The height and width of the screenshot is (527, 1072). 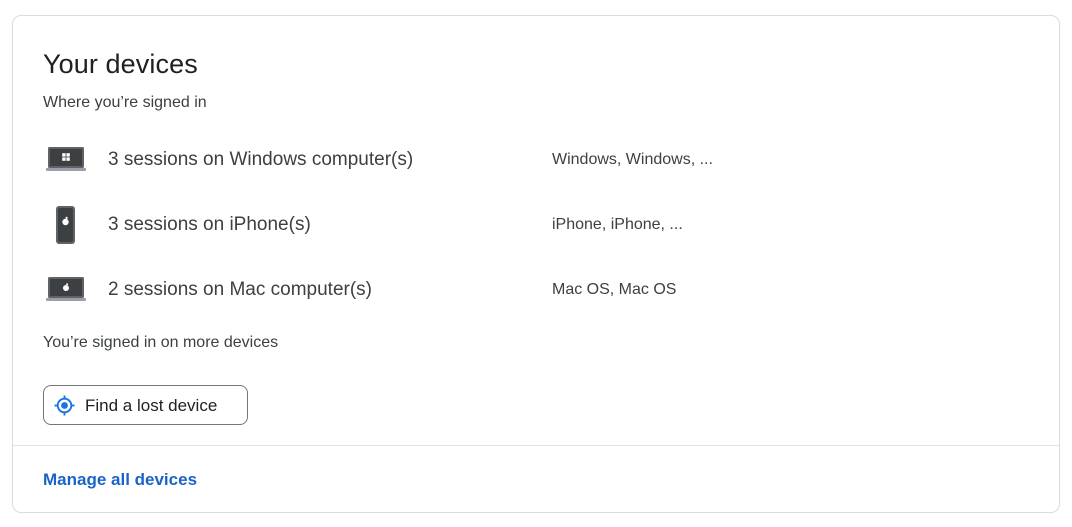 I want to click on footer-divider, so click(x=536, y=445).